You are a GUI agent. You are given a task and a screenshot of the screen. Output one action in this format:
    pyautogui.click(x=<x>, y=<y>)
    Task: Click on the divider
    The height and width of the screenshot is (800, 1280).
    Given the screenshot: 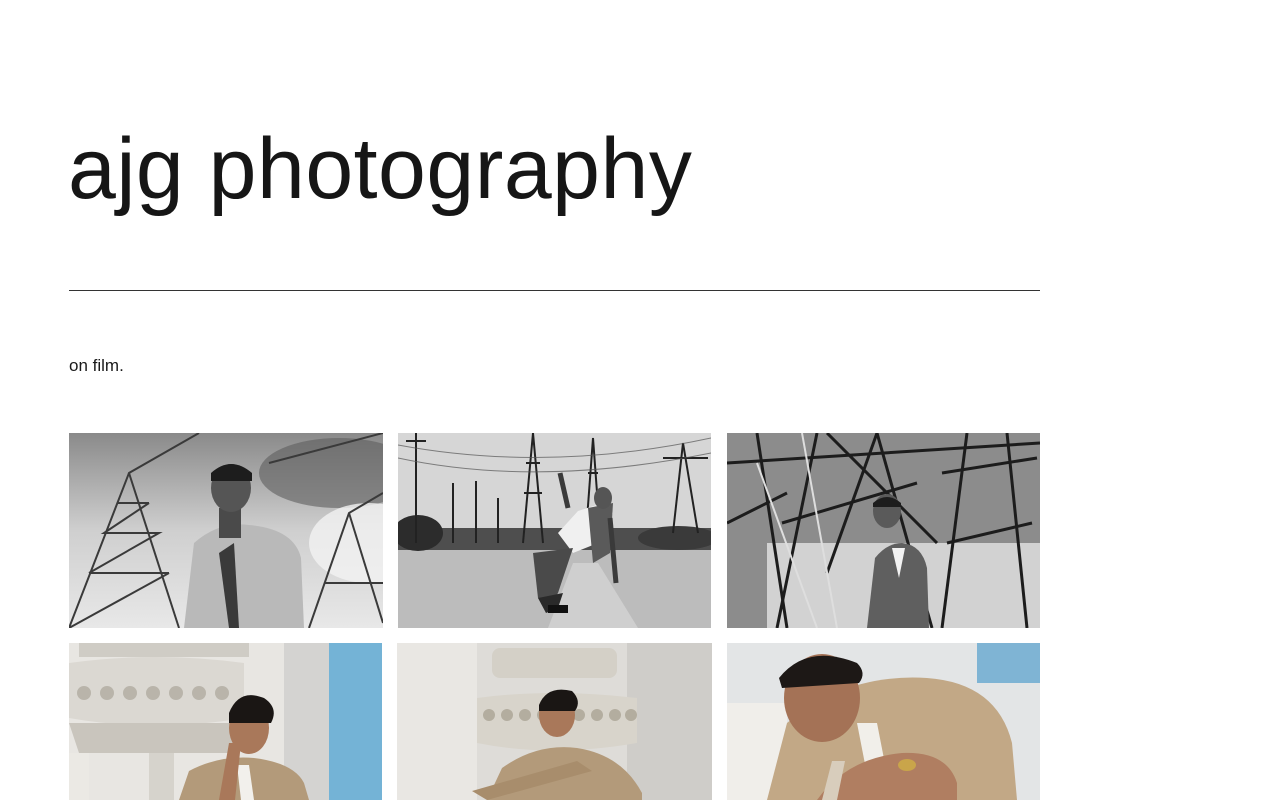 What is the action you would take?
    pyautogui.click(x=554, y=290)
    